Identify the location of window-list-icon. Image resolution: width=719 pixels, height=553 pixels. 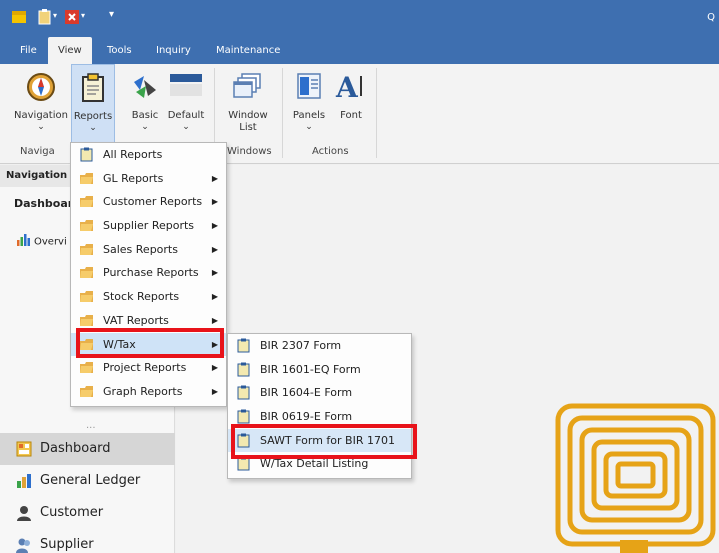
(247, 85).